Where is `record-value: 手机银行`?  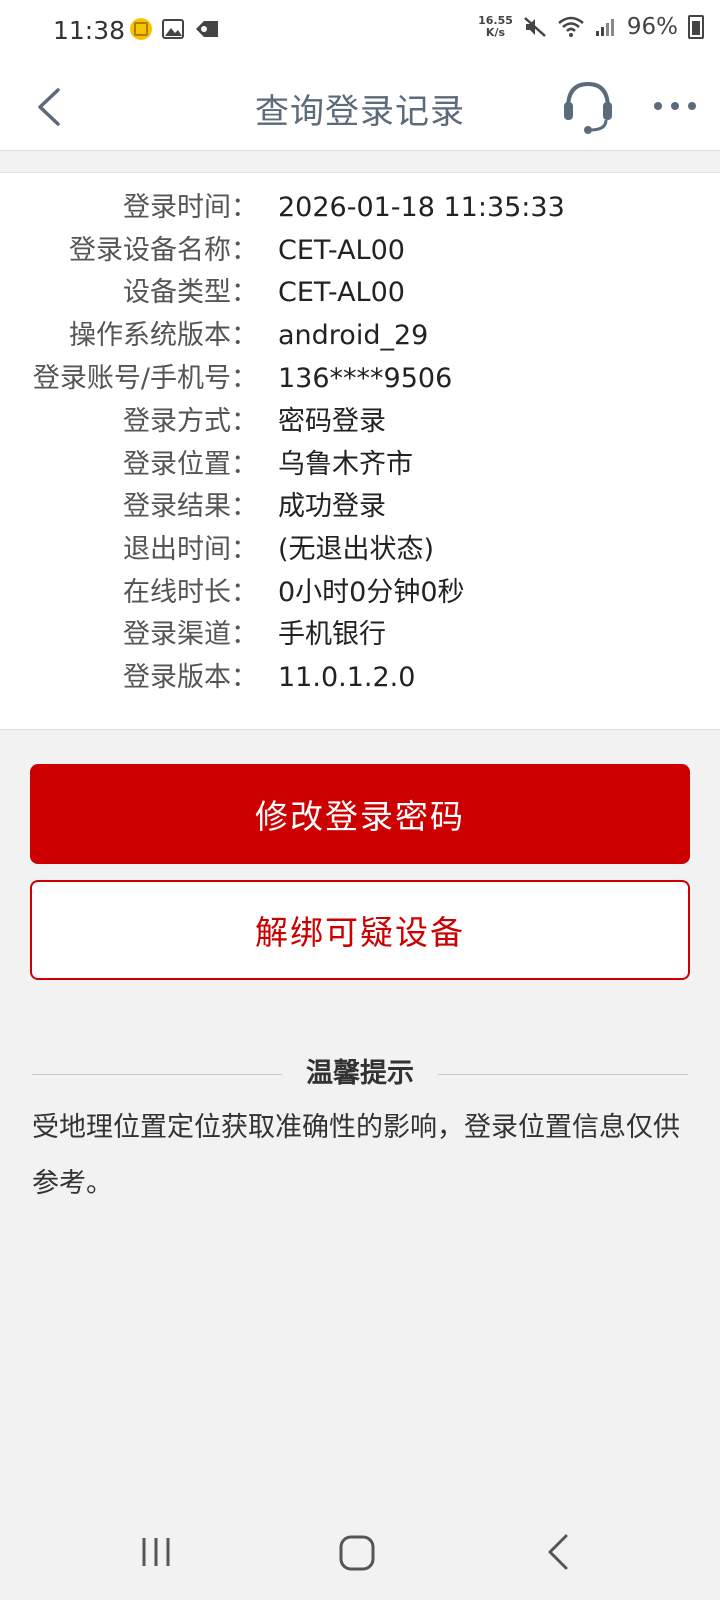 record-value: 手机银行 is located at coordinates (332, 634).